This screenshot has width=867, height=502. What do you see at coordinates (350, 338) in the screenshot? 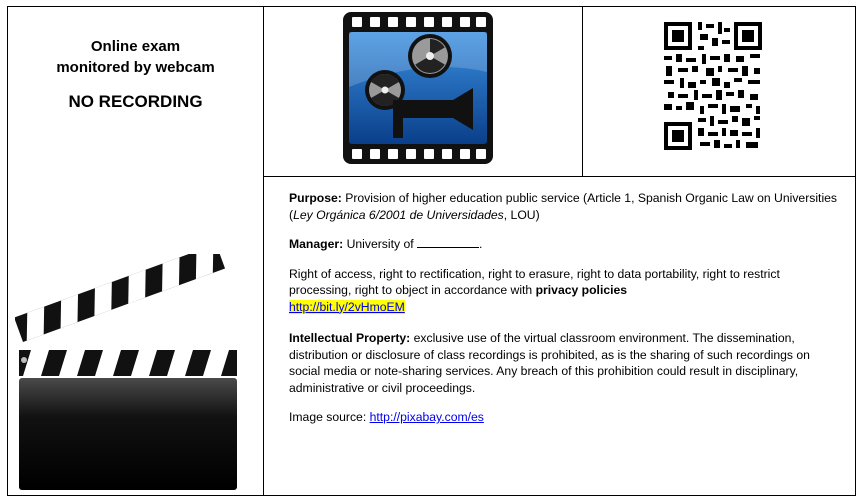
I see `ip-label: Intellectual Property:` at bounding box center [350, 338].